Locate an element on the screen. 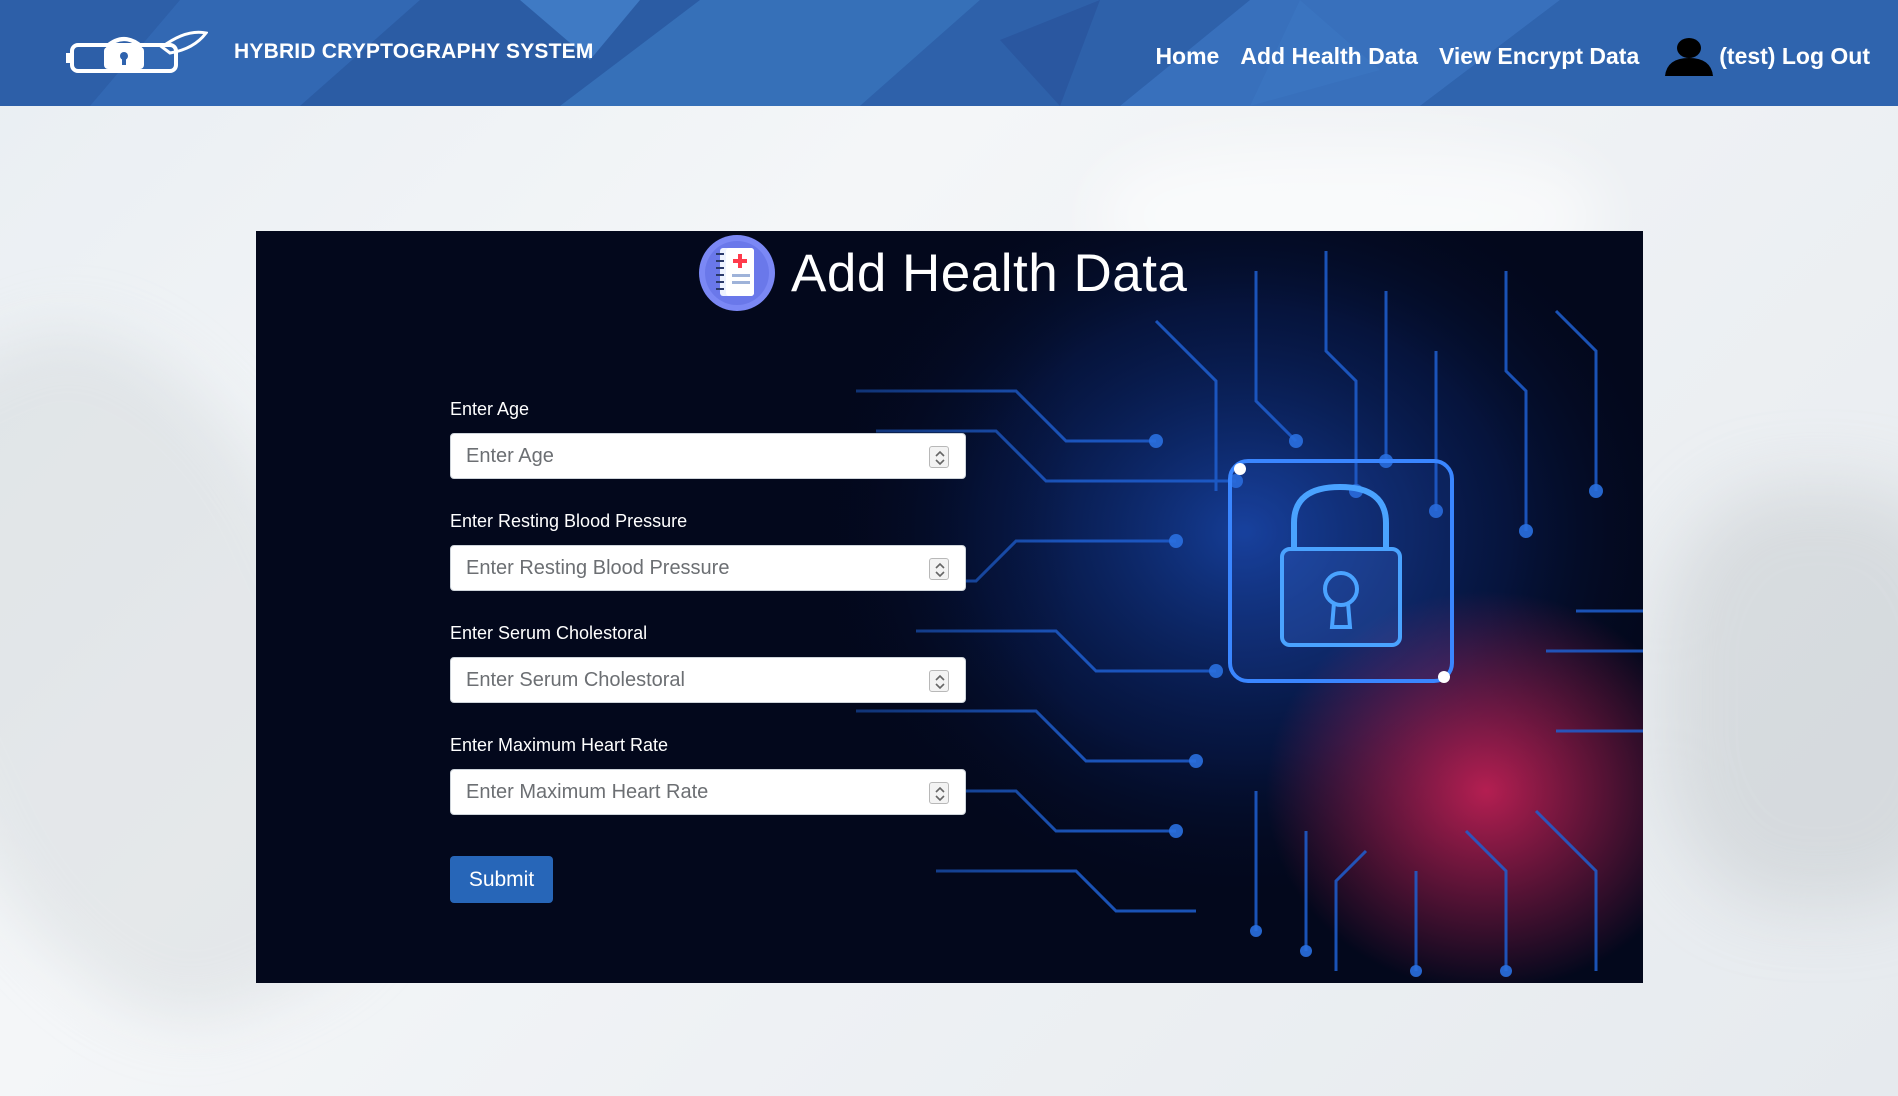 Image resolution: width=1898 pixels, height=1096 pixels. serum-cholestoral-field-box is located at coordinates (708, 680).